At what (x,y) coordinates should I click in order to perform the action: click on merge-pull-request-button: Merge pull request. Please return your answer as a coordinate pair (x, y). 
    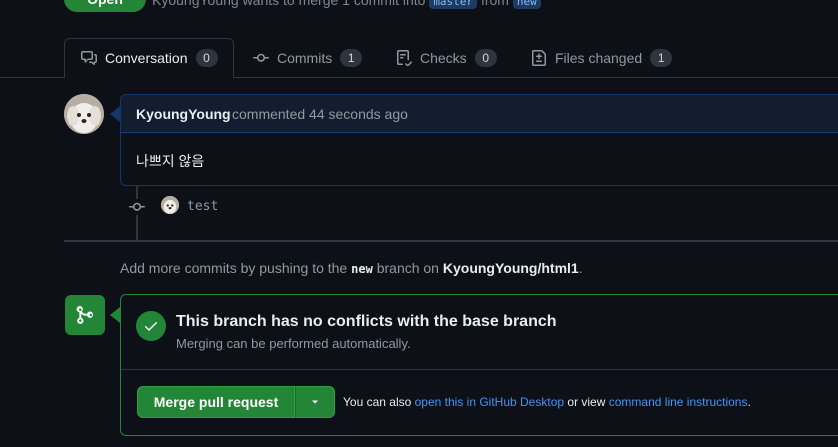
    Looking at the image, I should click on (216, 402).